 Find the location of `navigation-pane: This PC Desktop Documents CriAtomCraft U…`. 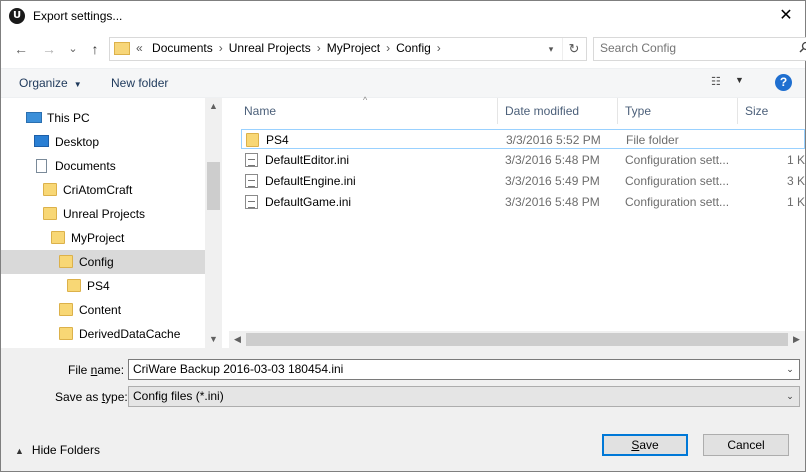

navigation-pane: This PC Desktop Documents CriAtomCraft U… is located at coordinates (111, 223).